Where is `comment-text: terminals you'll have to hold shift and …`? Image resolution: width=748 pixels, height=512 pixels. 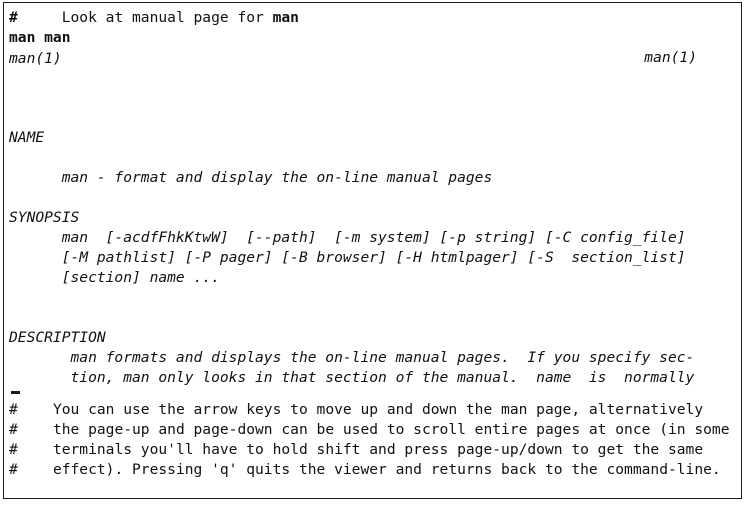
comment-text: terminals you'll have to hold shift and … is located at coordinates (360, 449).